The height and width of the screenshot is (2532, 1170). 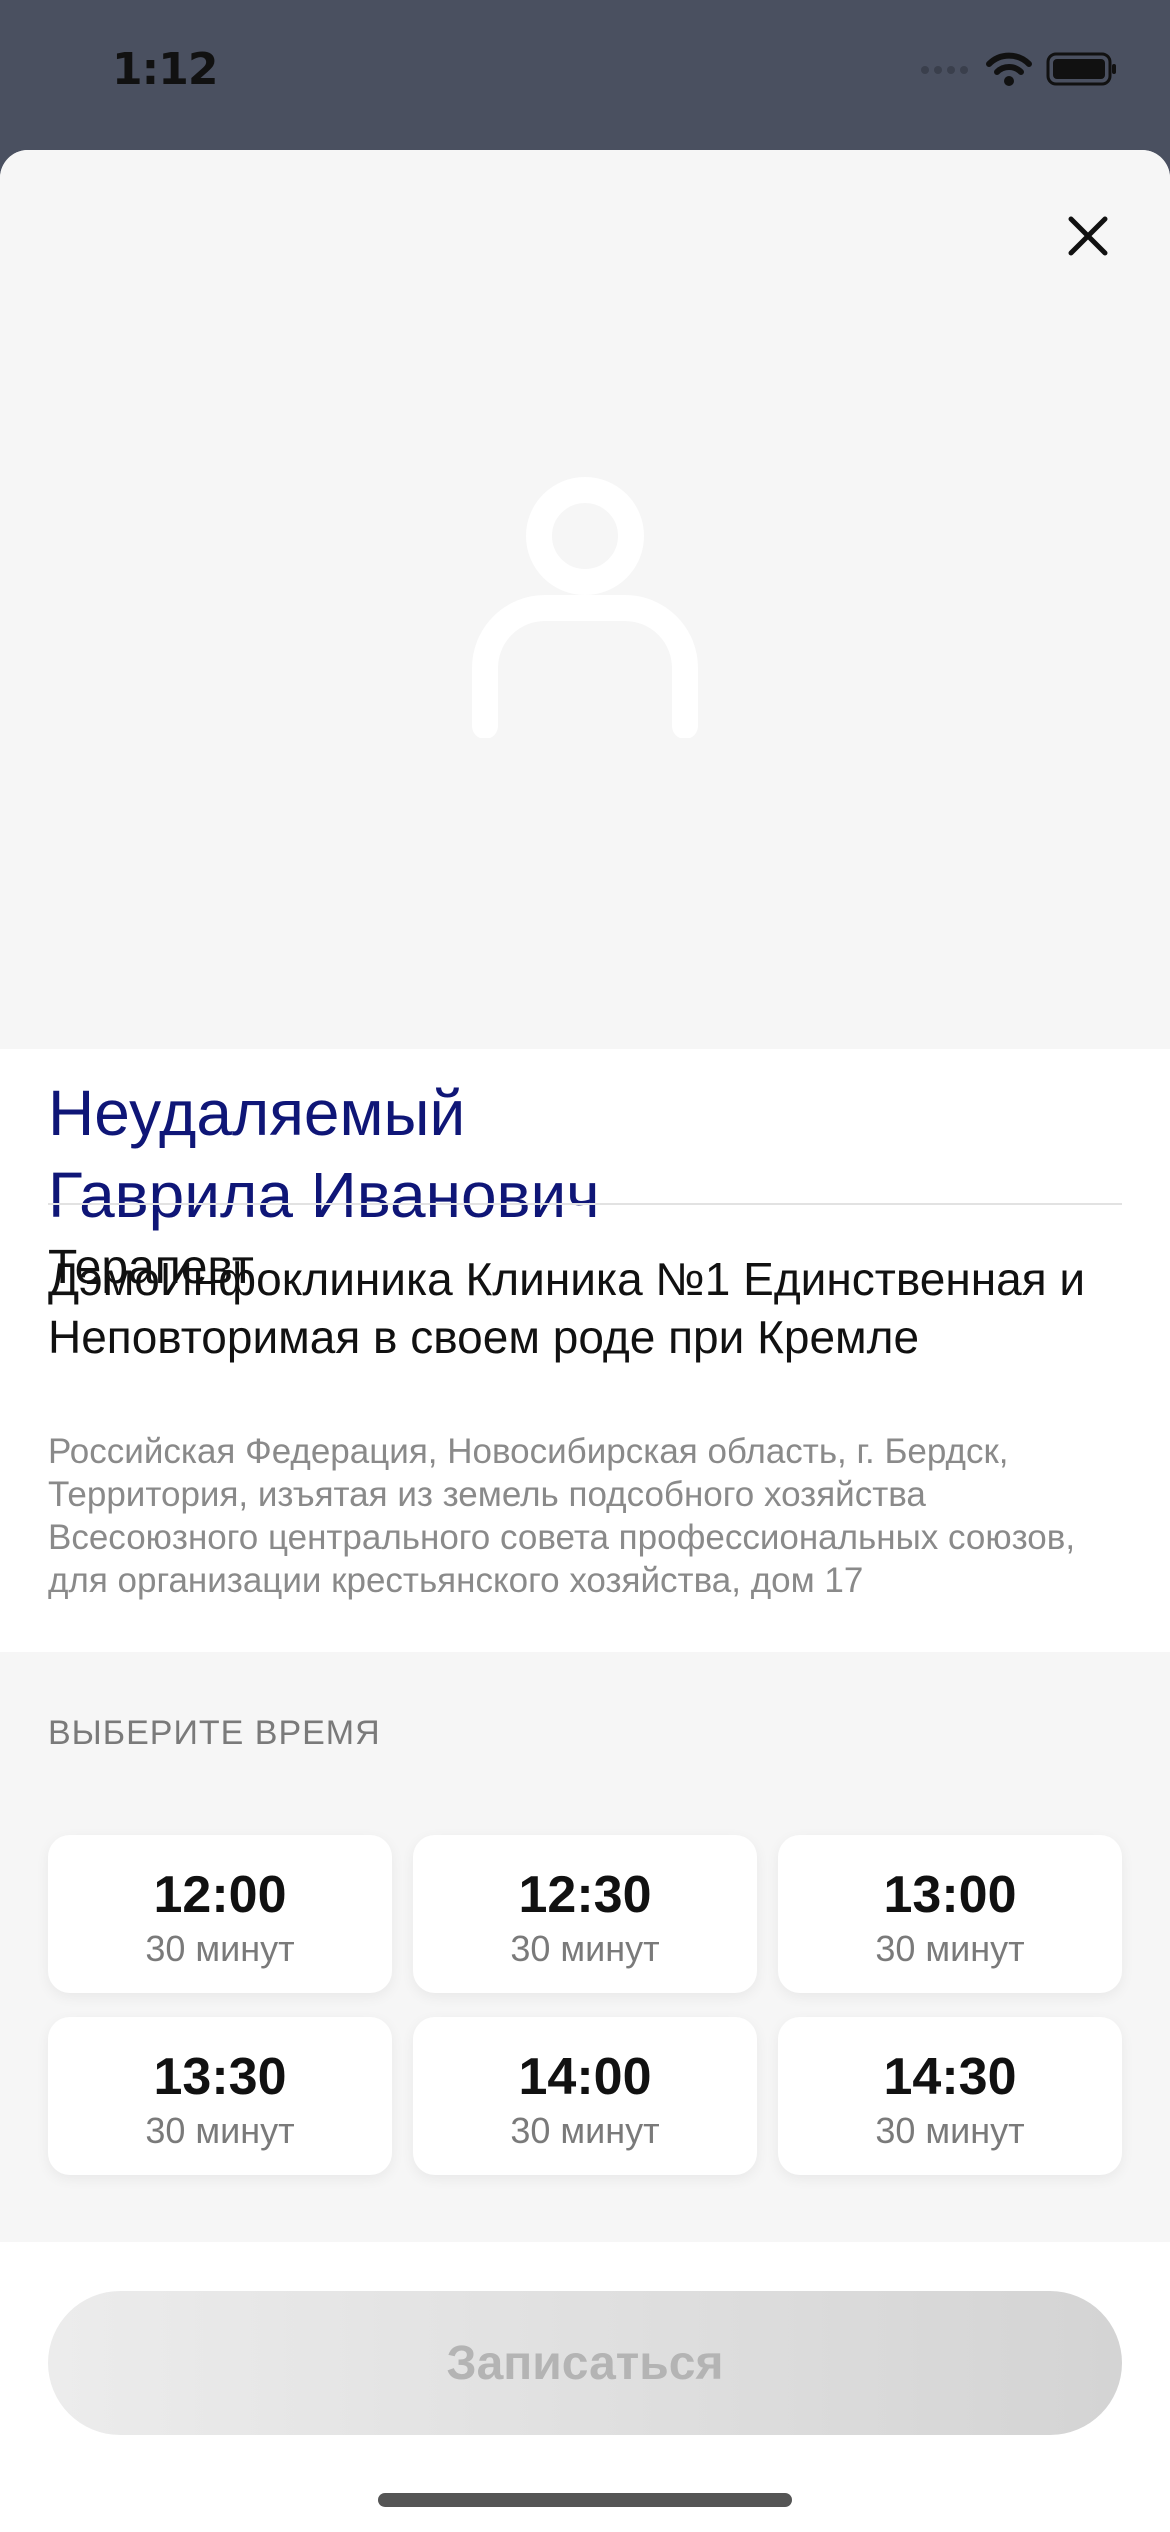 I want to click on time-slot: 12:00 30 минут, so click(x=220, y=1914).